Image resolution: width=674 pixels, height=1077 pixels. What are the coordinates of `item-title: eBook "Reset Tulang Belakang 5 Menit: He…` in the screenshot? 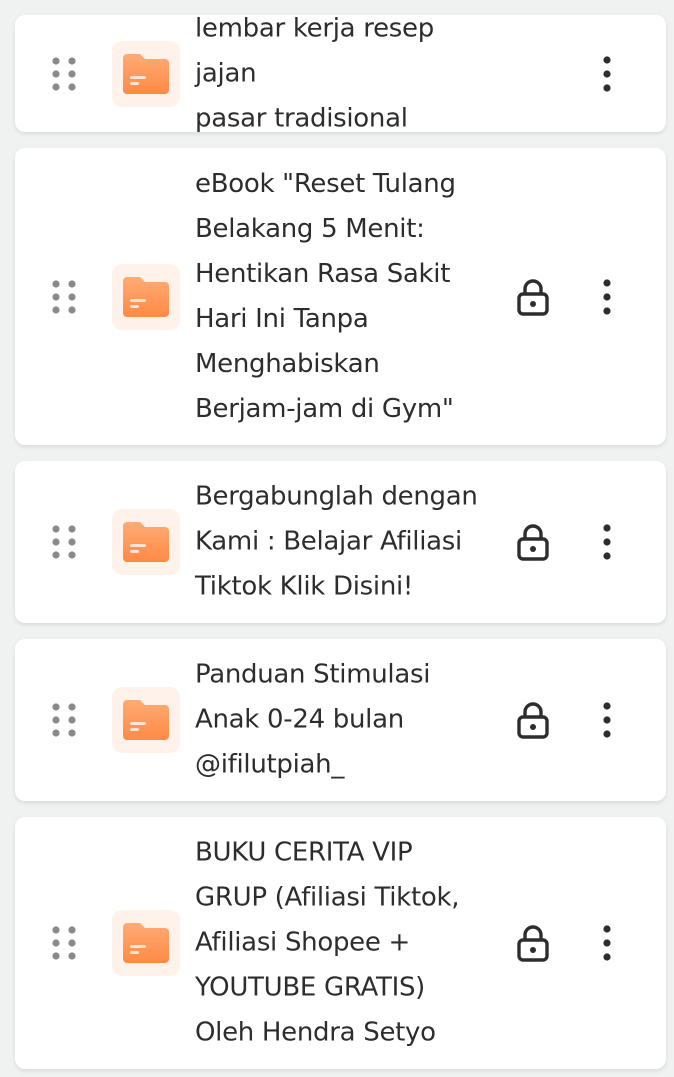 It's located at (345, 297).